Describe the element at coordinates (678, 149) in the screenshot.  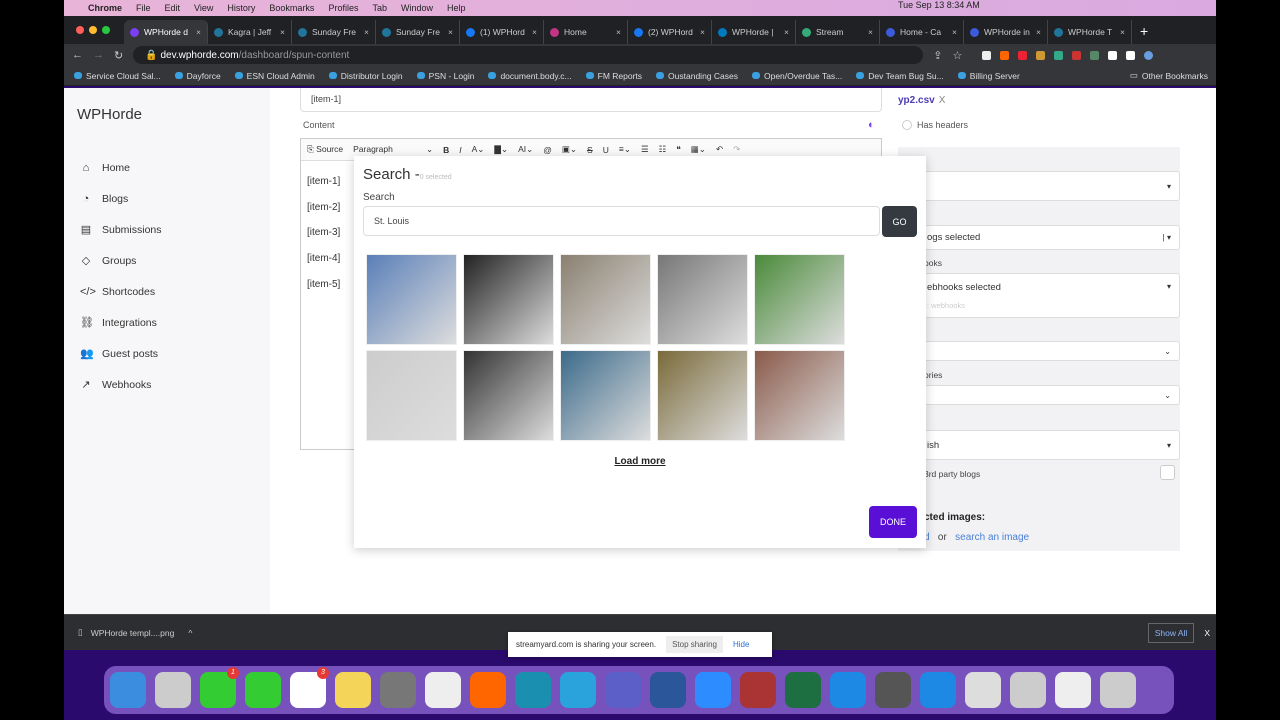
I see `quote-icon: ❝` at that location.